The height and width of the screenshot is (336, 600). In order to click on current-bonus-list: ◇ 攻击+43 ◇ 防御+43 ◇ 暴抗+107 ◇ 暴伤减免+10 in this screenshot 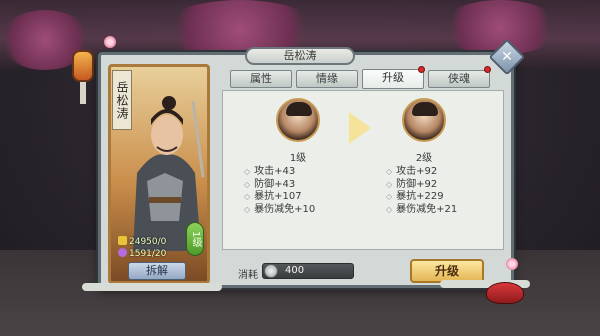, I will do `click(279, 191)`.